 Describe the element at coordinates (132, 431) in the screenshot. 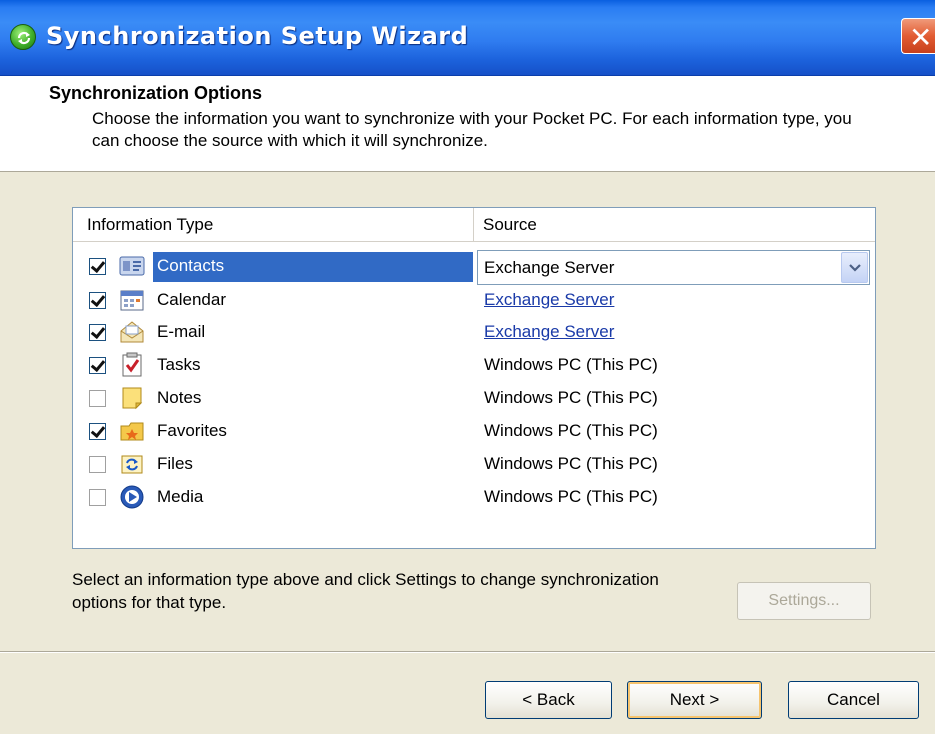

I see `favorites-icon` at that location.